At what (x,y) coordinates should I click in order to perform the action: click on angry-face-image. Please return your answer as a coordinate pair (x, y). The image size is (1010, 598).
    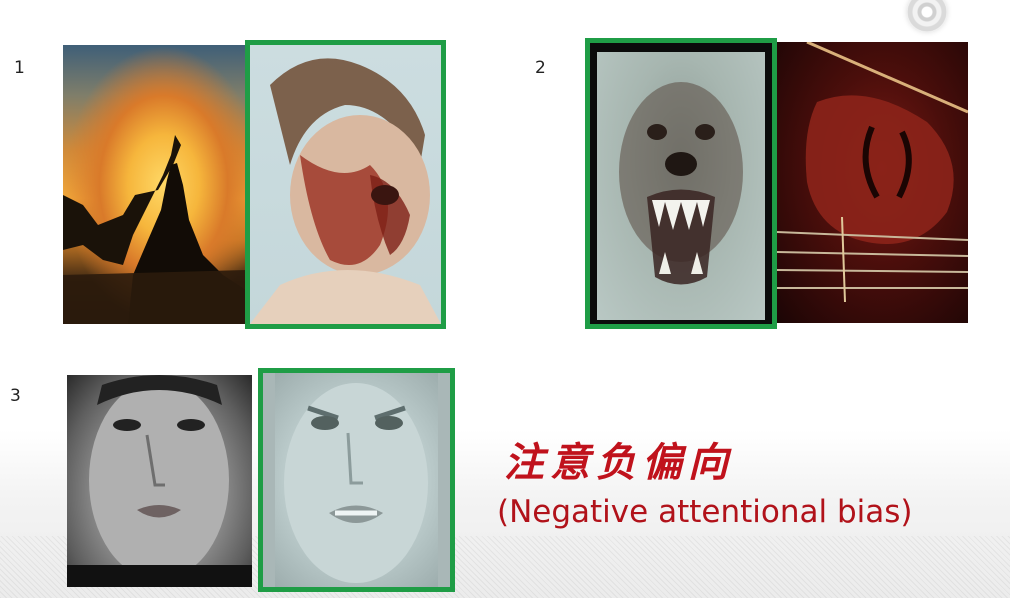
    Looking at the image, I should click on (356, 480).